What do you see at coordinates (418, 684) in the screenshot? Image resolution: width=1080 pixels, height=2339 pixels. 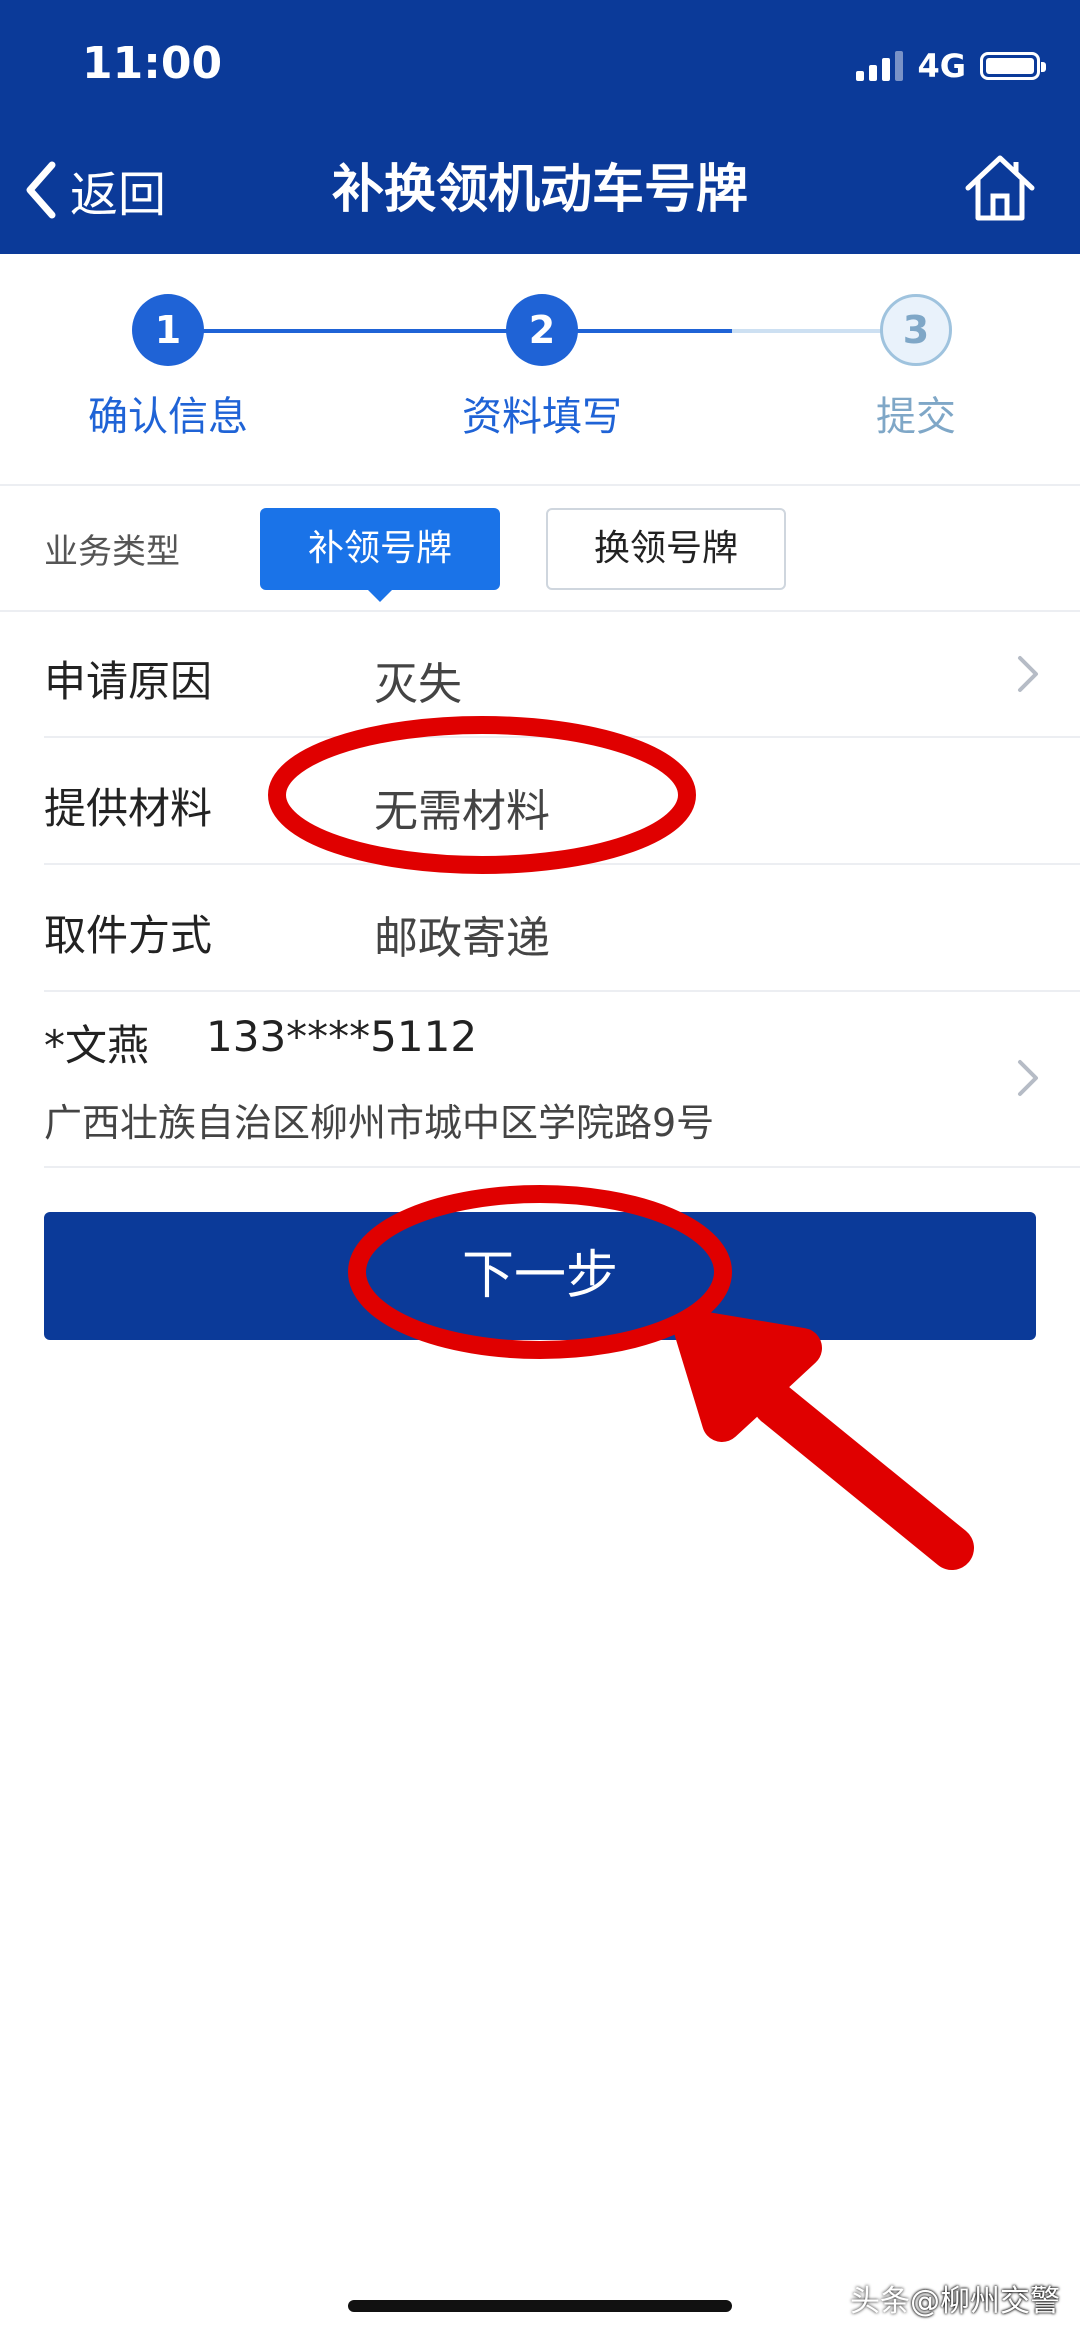 I see `reason-value: 灭失` at bounding box center [418, 684].